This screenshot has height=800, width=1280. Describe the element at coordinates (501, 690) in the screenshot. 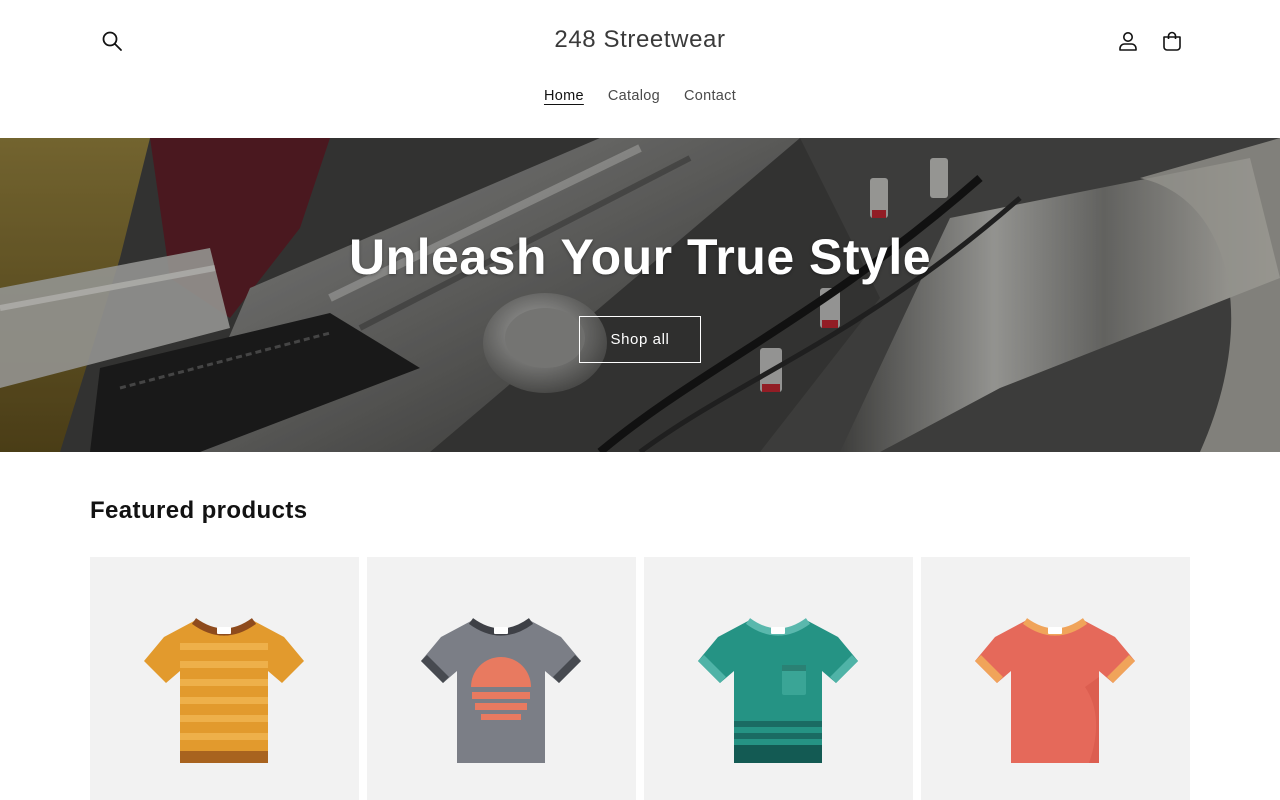

I see `gray-tshirt-with-sunset-graphic-image` at that location.